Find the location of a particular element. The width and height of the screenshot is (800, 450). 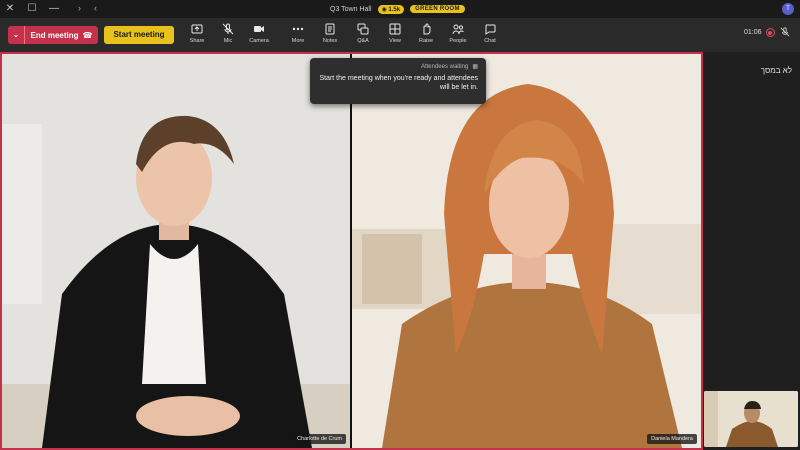

more-label: More is located at coordinates (298, 41).